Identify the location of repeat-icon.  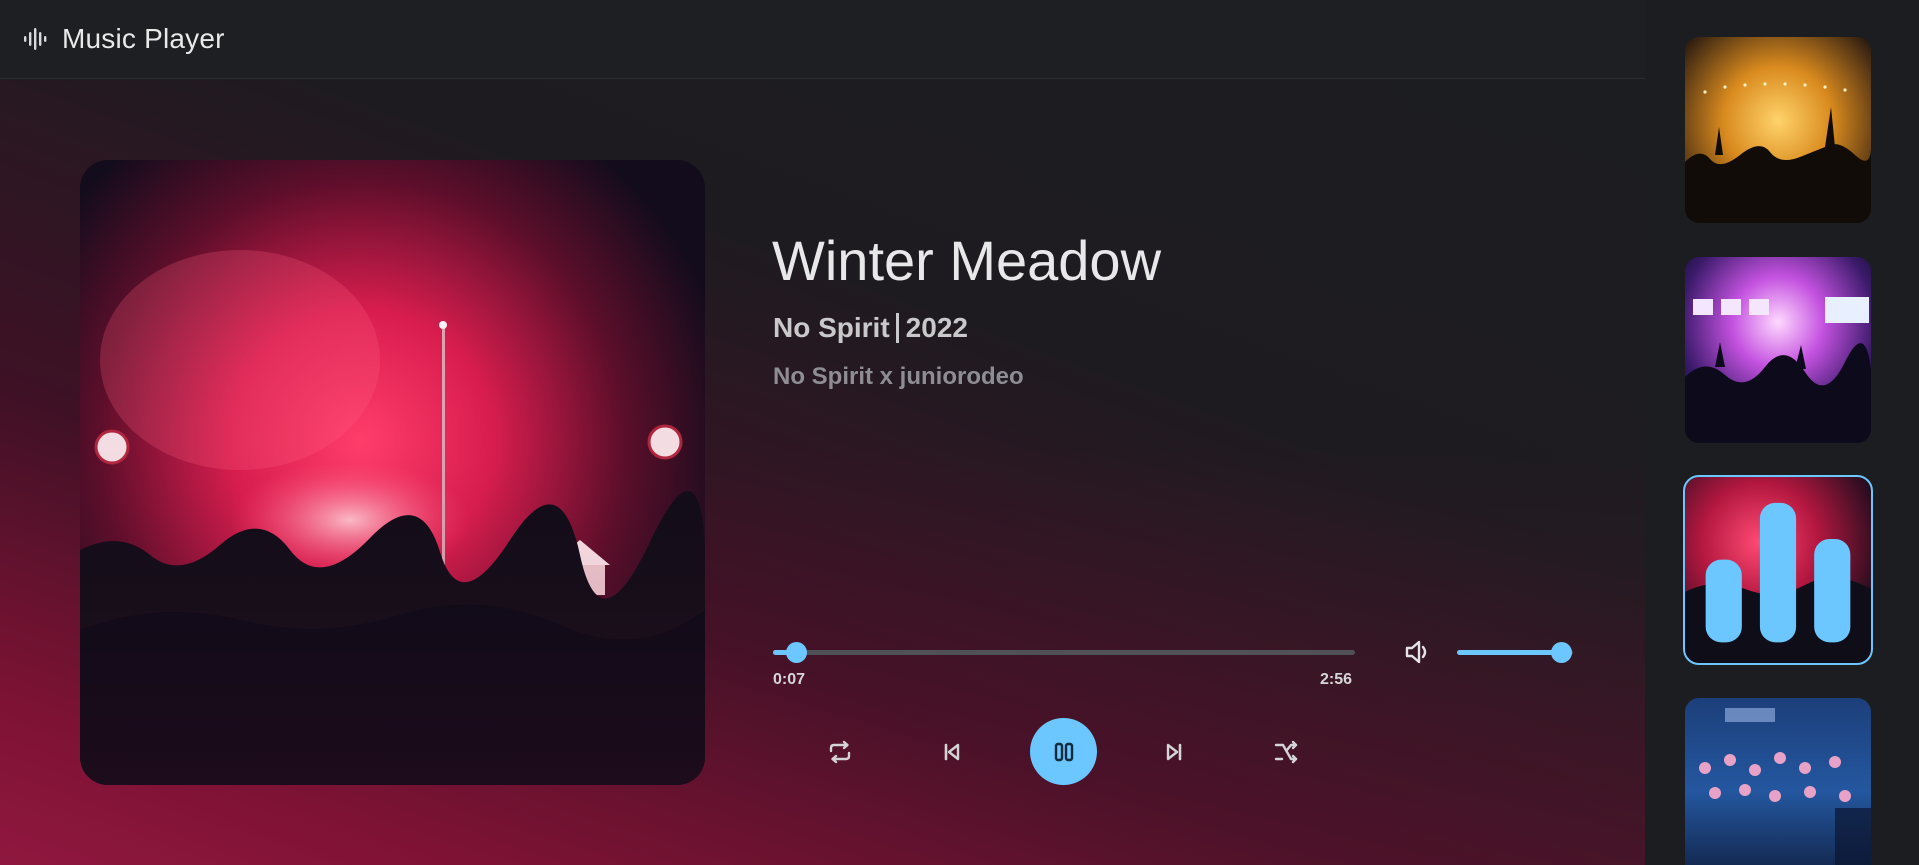
(840, 752).